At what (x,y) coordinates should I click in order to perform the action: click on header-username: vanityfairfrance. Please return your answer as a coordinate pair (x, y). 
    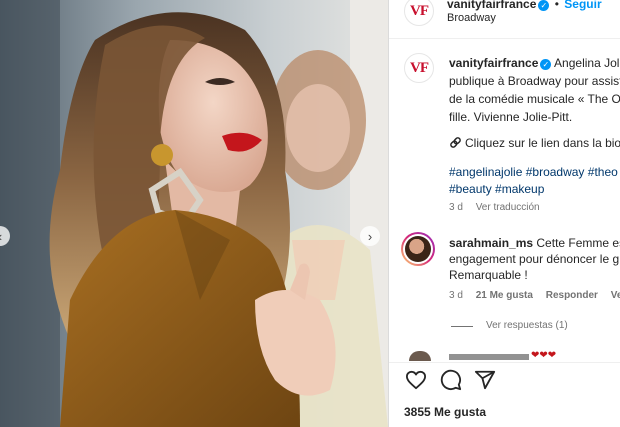
    Looking at the image, I should click on (491, 5).